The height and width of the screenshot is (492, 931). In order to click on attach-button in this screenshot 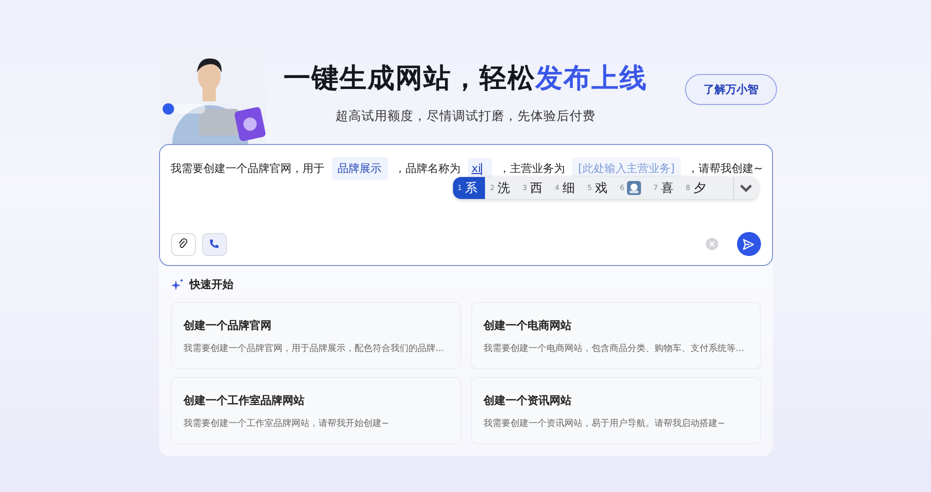, I will do `click(183, 244)`.